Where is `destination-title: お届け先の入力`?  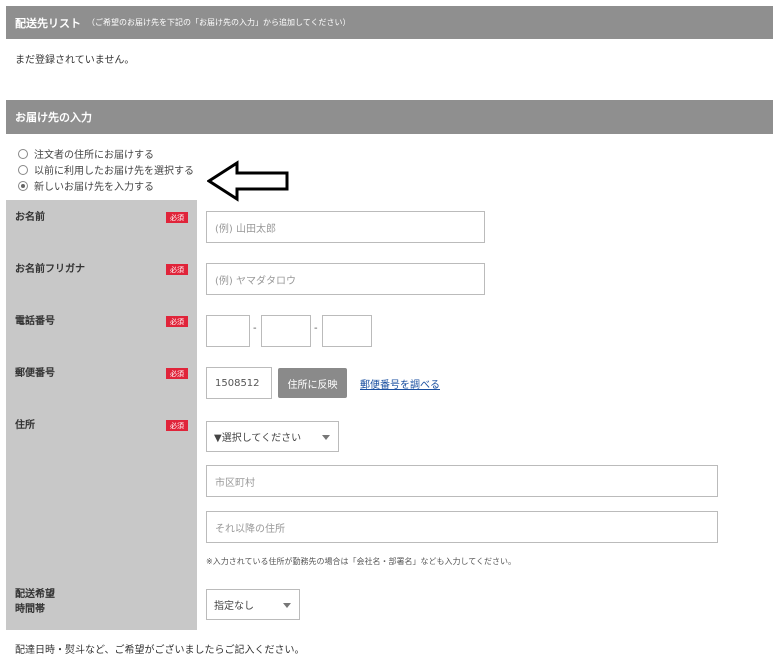
destination-title: お届け先の入力 is located at coordinates (53, 117).